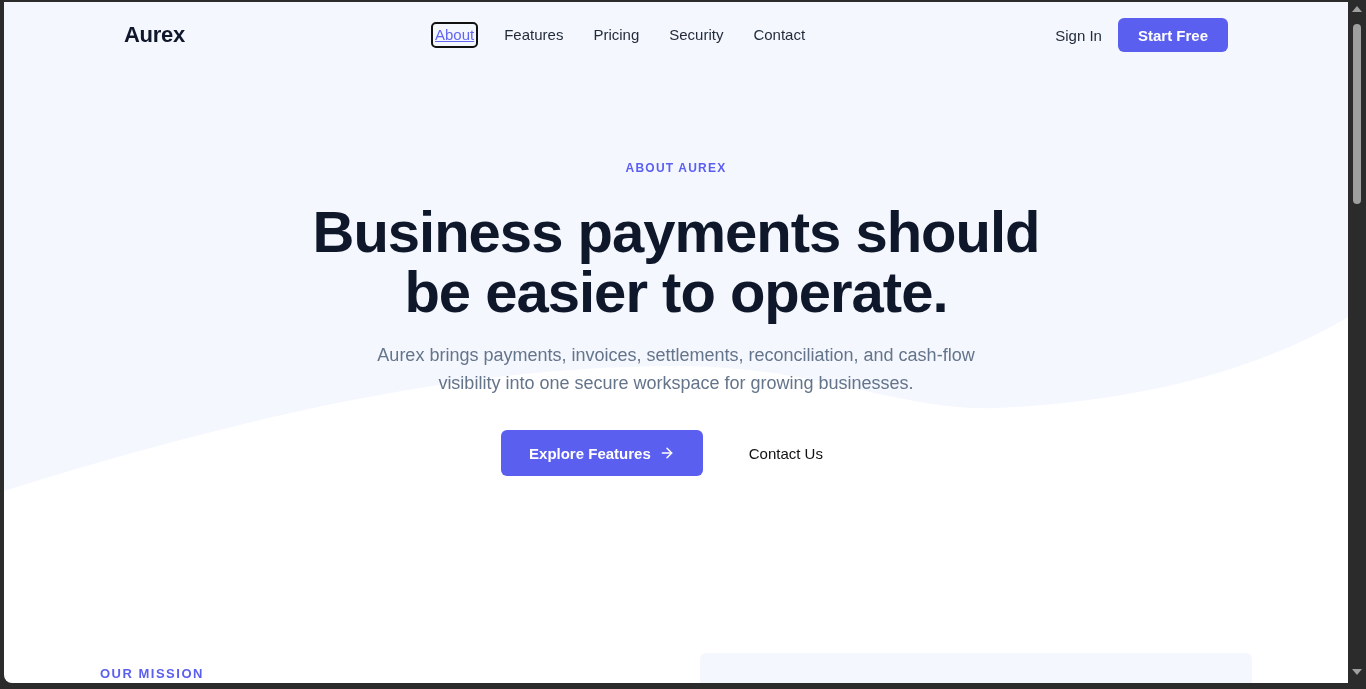  What do you see at coordinates (455, 35) in the screenshot?
I see `nav-link: About` at bounding box center [455, 35].